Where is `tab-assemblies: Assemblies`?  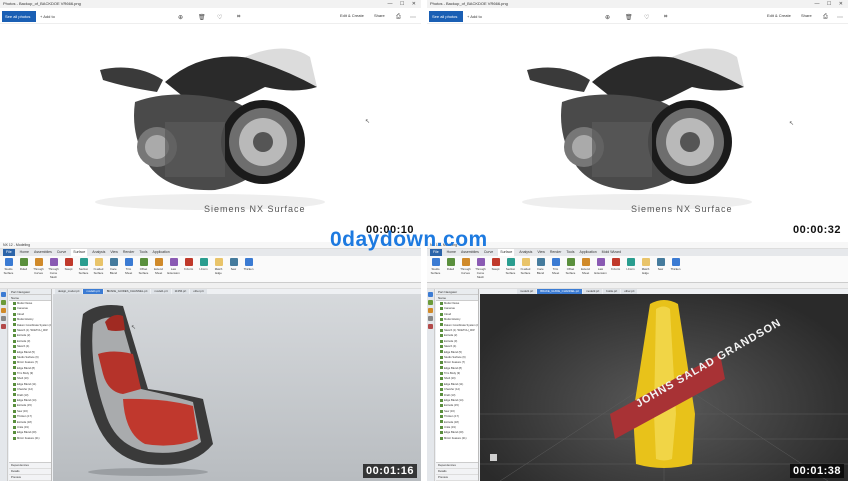 tab-assemblies: Assemblies is located at coordinates (43, 252).